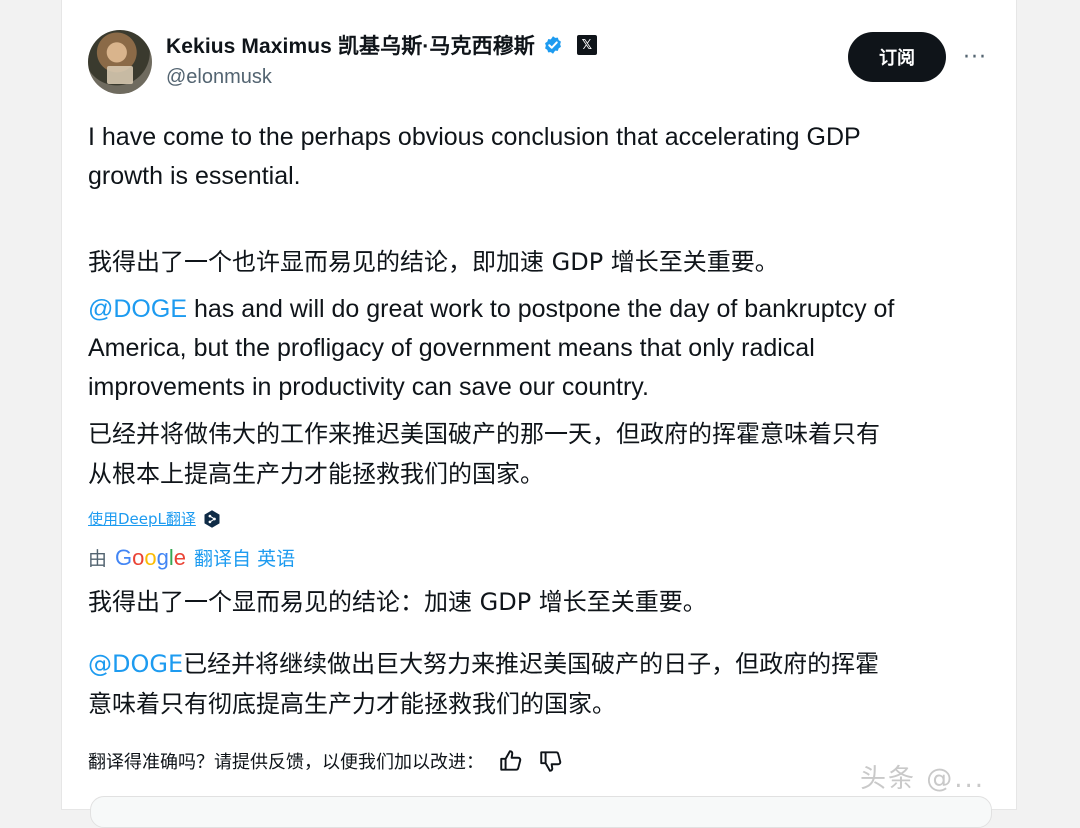 The image size is (1080, 828). What do you see at coordinates (433, 262) in the screenshot?
I see `tweet-paragraph-1-cn: 我得出了一个也许显而易见的结论，即加速 GDP 增长至关重要。` at bounding box center [433, 262].